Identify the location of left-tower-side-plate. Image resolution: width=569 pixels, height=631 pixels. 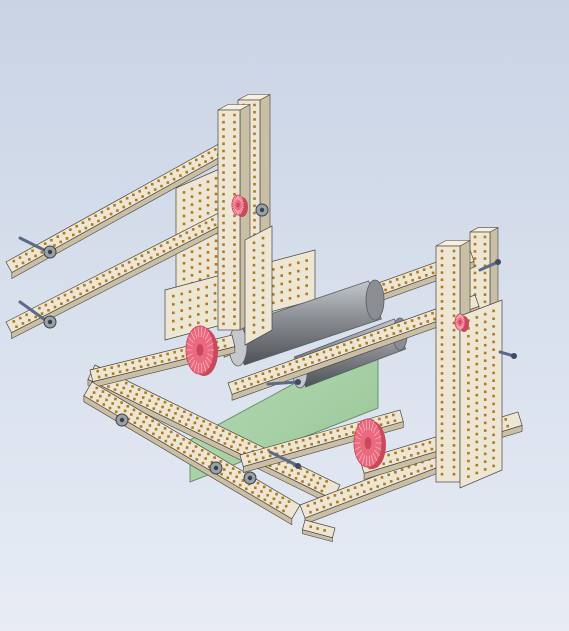
(258, 285).